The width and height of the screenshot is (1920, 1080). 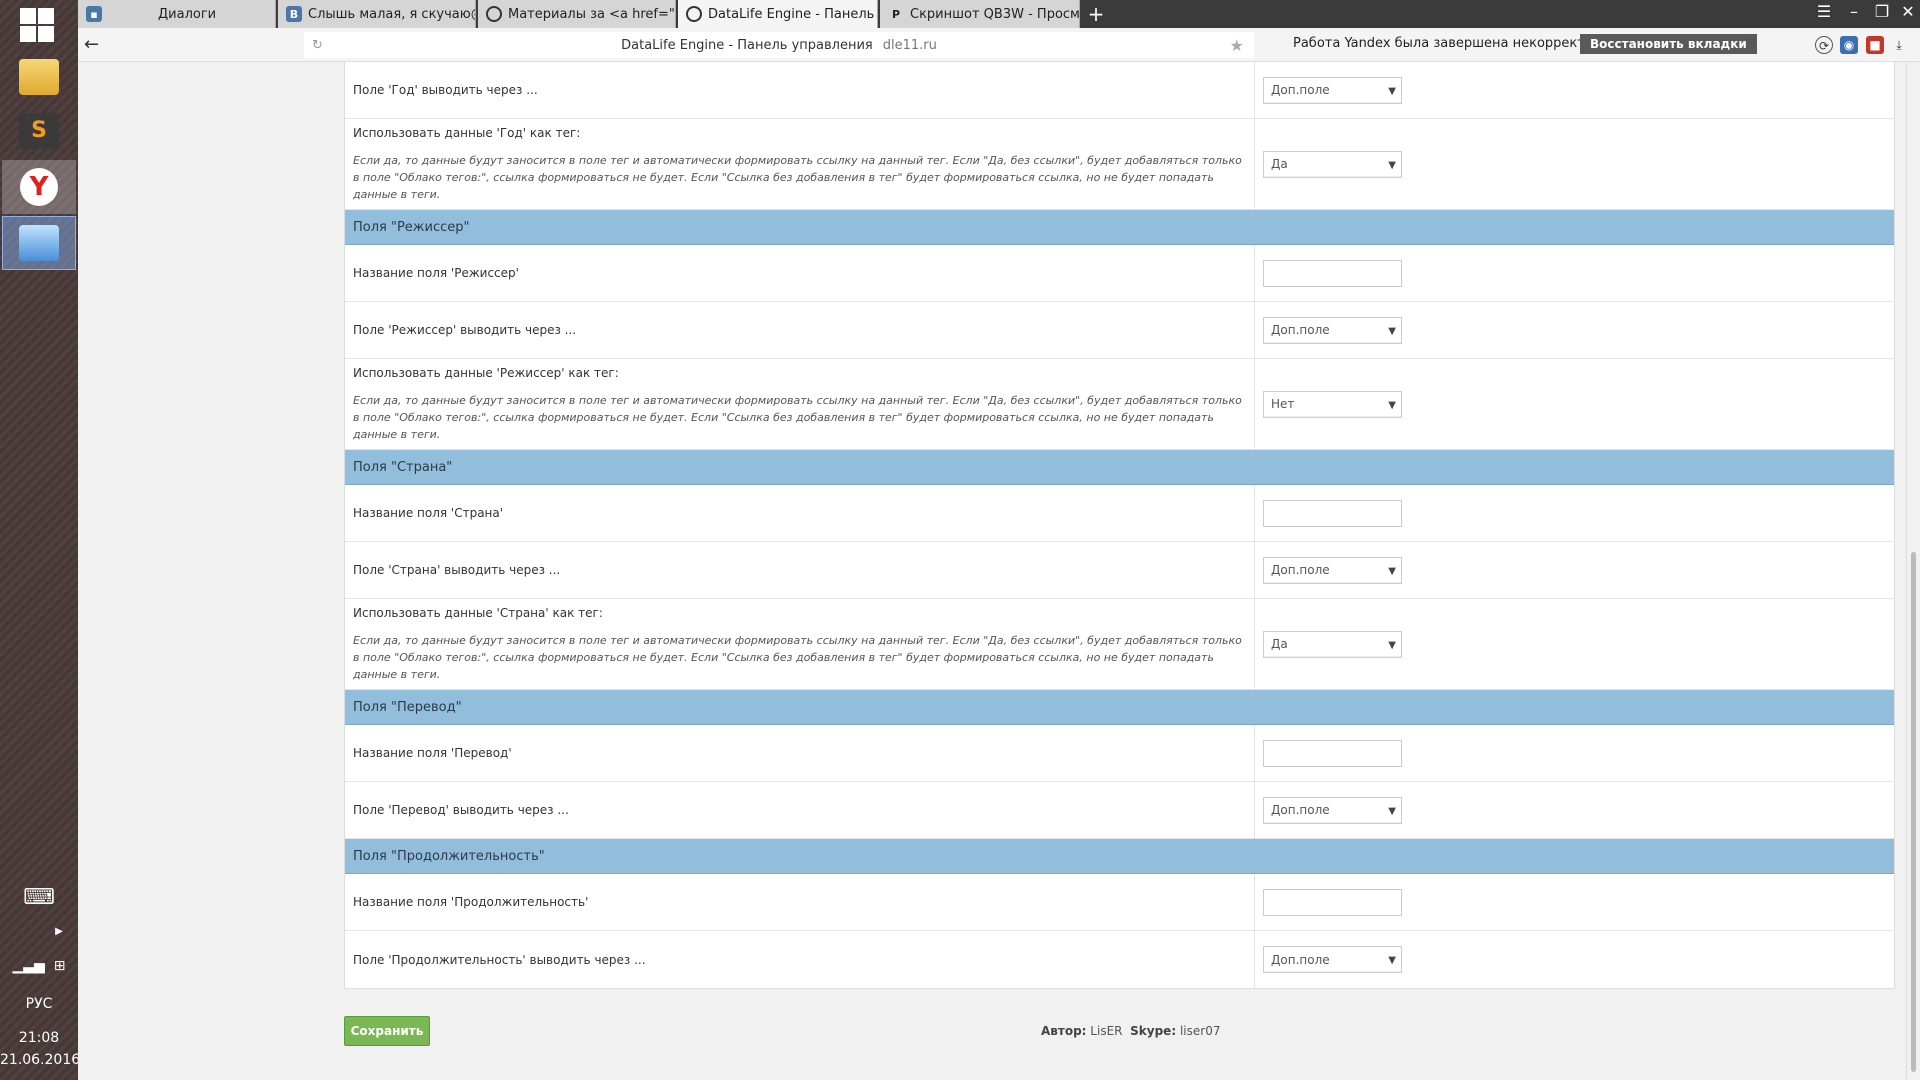 I want to click on clock-time: 21:08, so click(x=39, y=1038).